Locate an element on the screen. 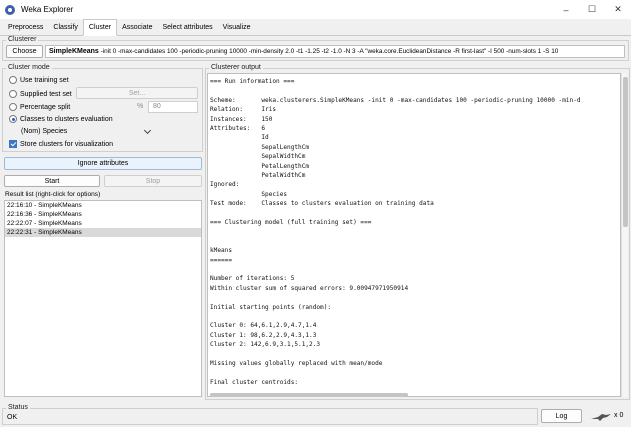 The width and height of the screenshot is (631, 427). weka-bird-icon is located at coordinates (601, 417).